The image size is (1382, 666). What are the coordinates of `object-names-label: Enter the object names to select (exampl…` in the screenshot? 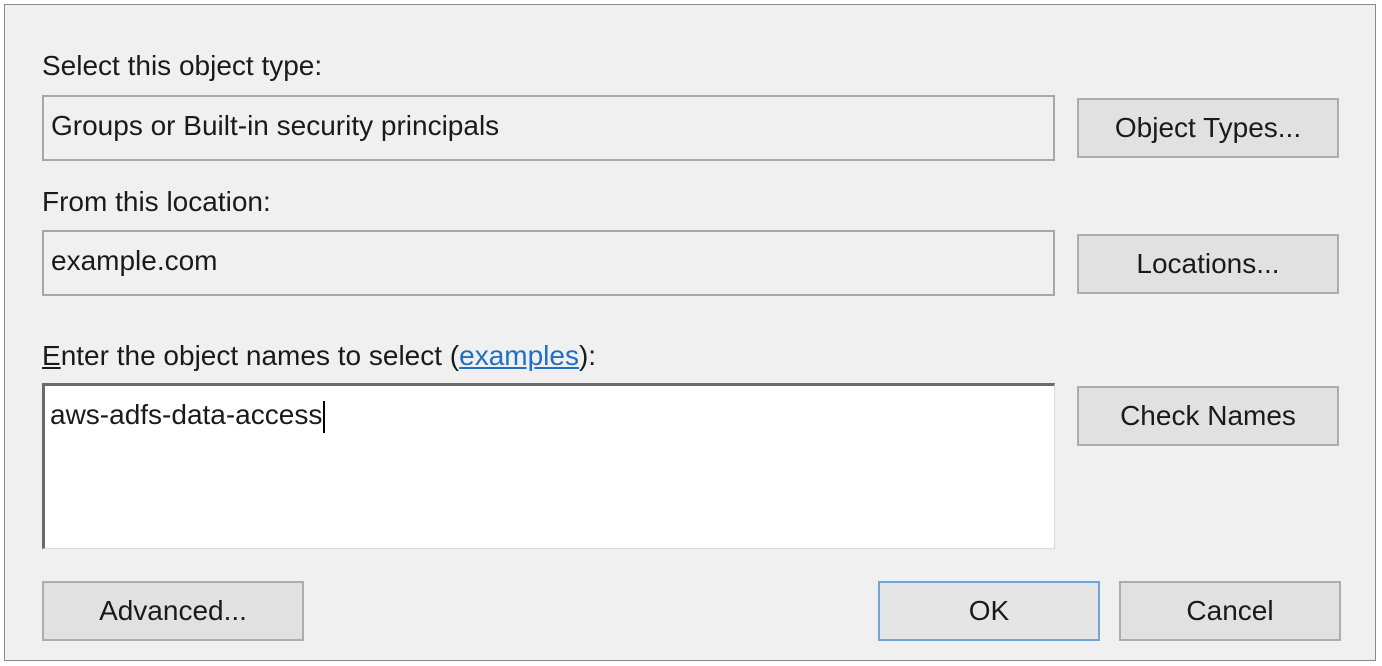 It's located at (319, 356).